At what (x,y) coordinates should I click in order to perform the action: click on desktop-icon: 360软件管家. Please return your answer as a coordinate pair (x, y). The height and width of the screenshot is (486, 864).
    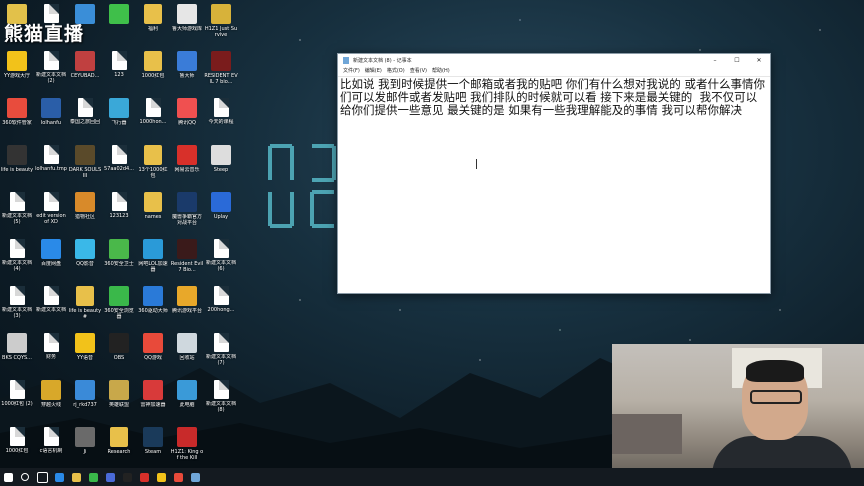
    Looking at the image, I should click on (17, 117).